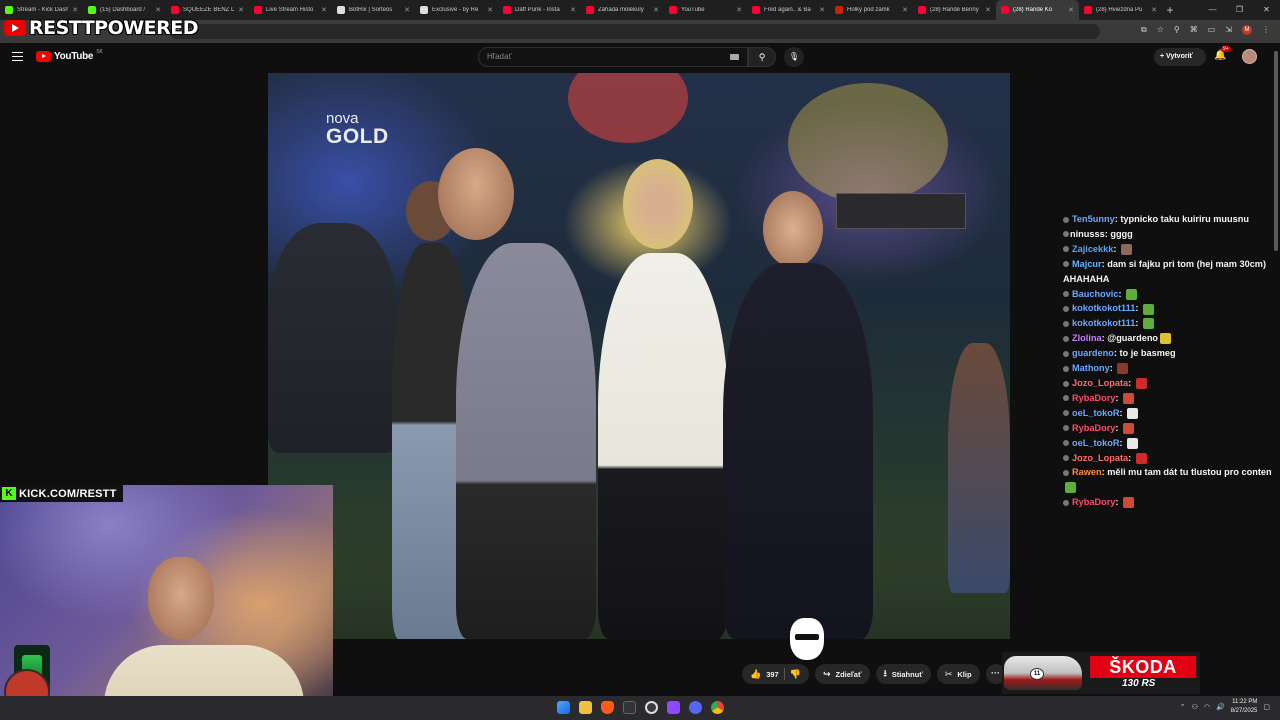  I want to click on chat-message: oeL_tokoR:, so click(1170, 443).